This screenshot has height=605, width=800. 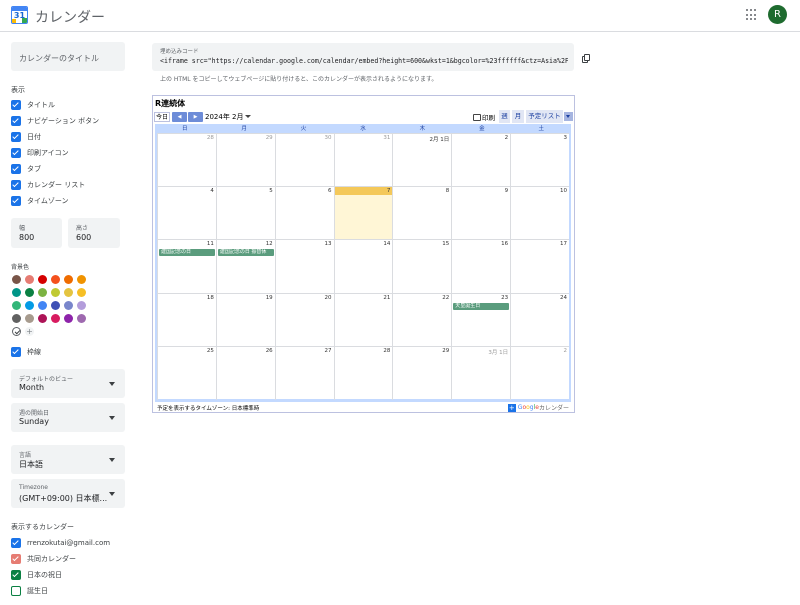 I want to click on copy-icon, so click(x=586, y=58).